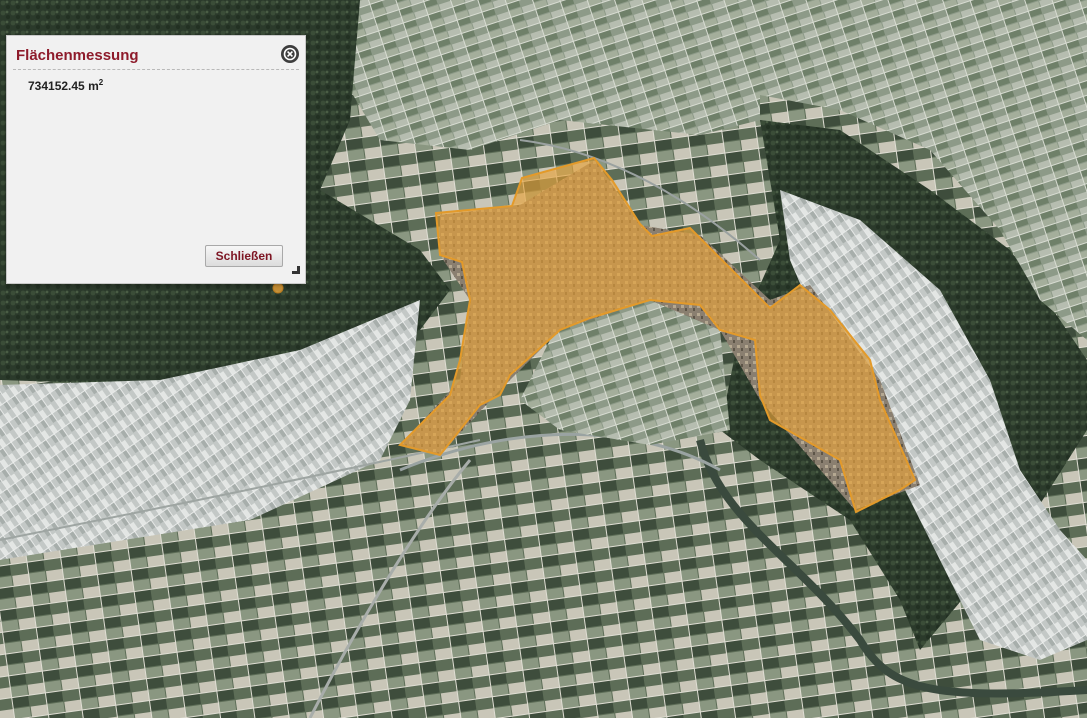  What do you see at coordinates (156, 159) in the screenshot?
I see `area-measurement-panel: Flächenmessung 734152.45 m2 Schließen` at bounding box center [156, 159].